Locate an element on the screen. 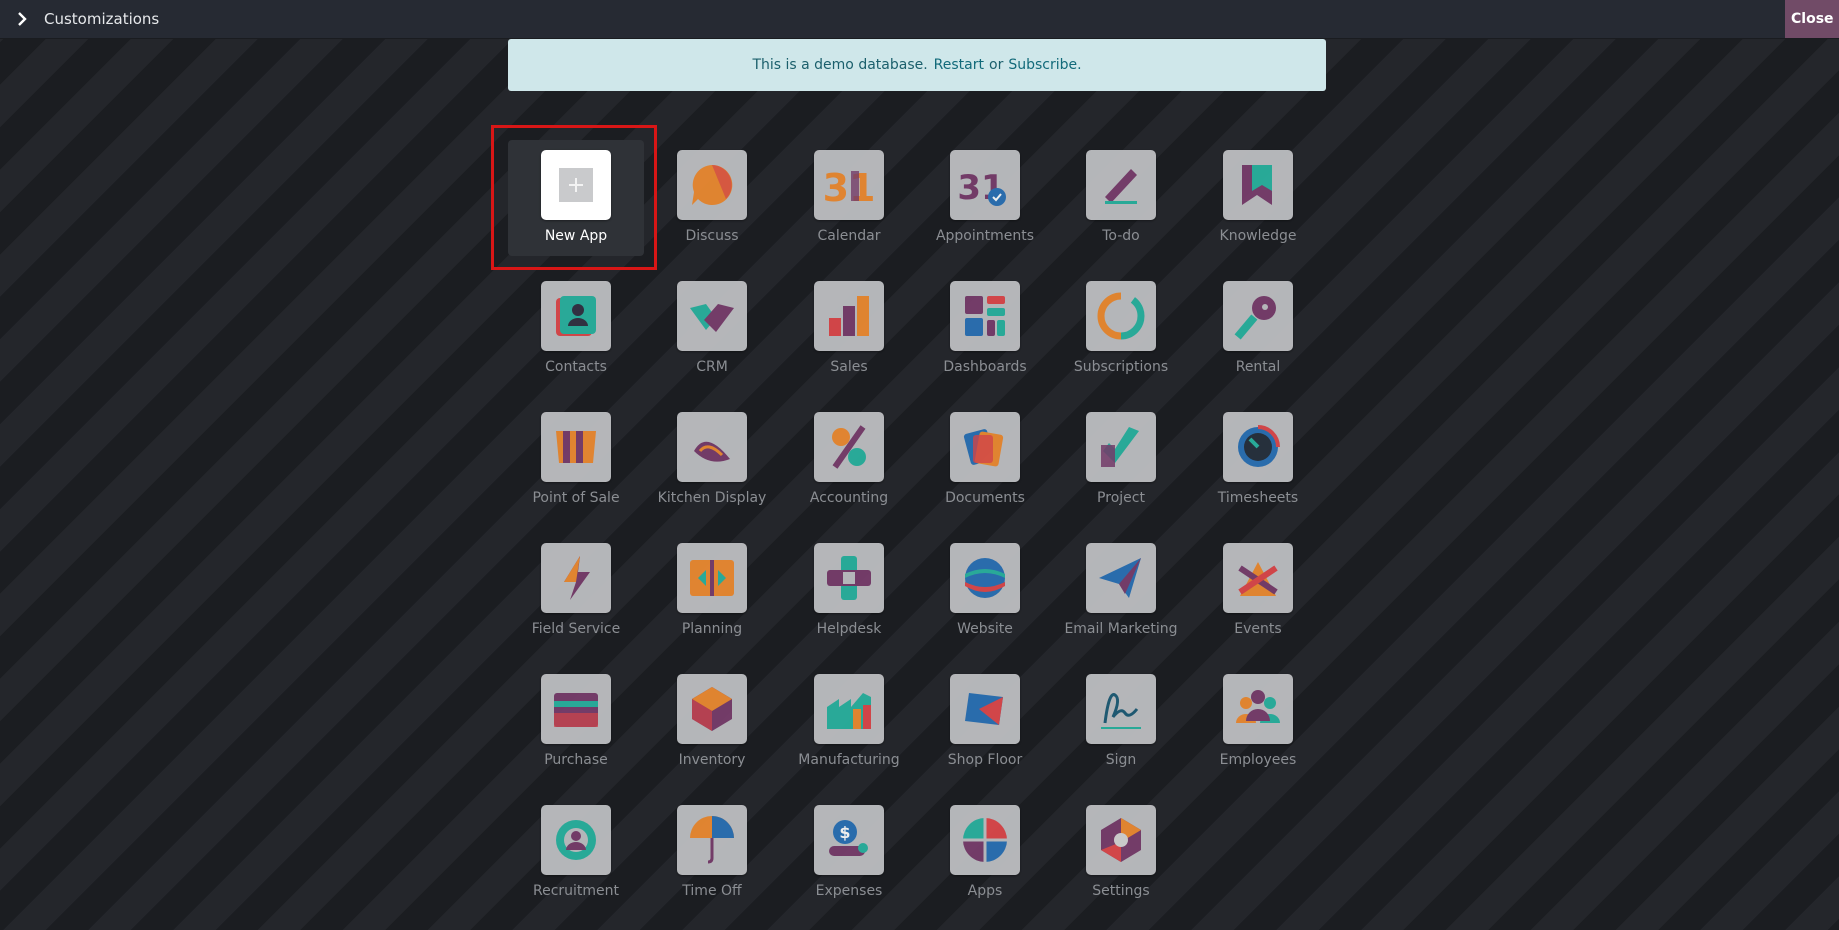 The image size is (1839, 930). app-dashboards: Dashboards is located at coordinates (985, 329).